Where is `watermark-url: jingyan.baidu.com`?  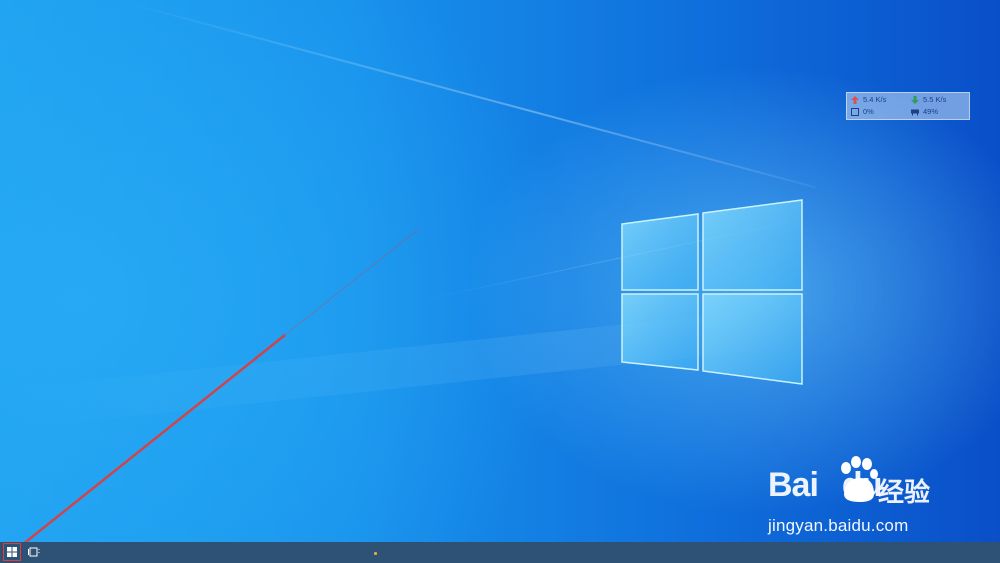
watermark-url: jingyan.baidu.com is located at coordinates (838, 525).